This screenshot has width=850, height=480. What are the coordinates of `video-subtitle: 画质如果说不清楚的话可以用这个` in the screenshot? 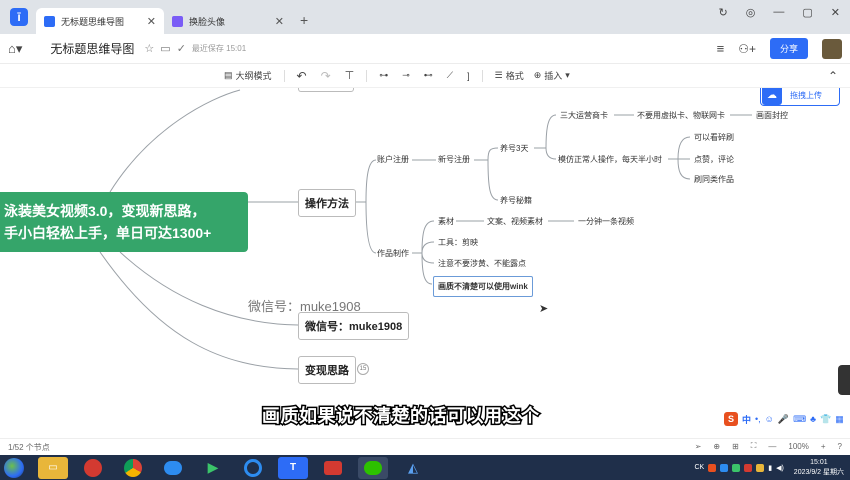 It's located at (401, 416).